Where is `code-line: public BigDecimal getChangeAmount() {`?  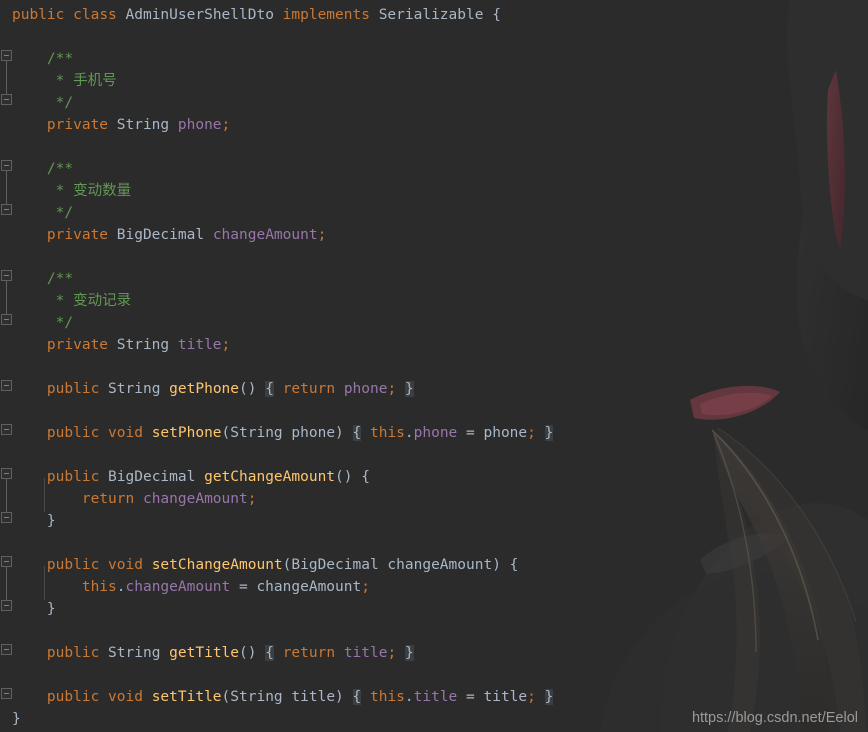 code-line: public BigDecimal getChangeAmount() { is located at coordinates (191, 477).